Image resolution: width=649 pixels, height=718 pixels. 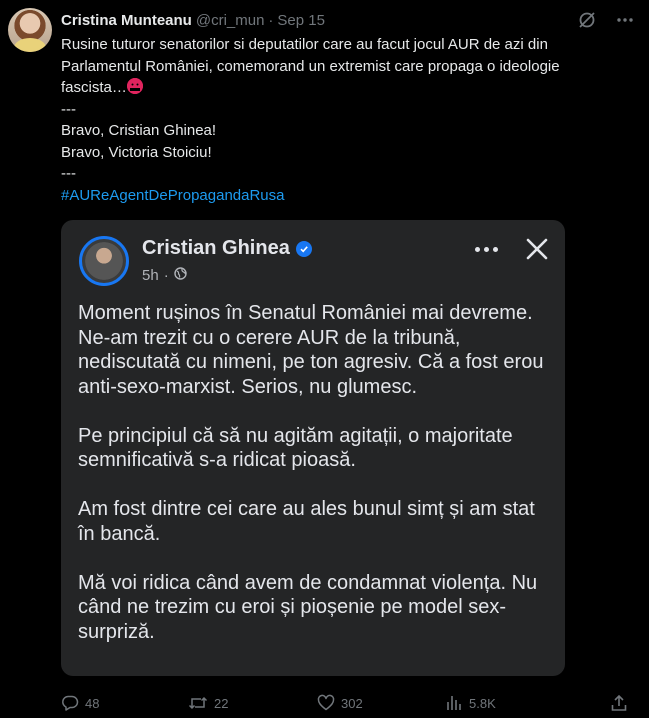 I want to click on header-actions, so click(x=606, y=20).